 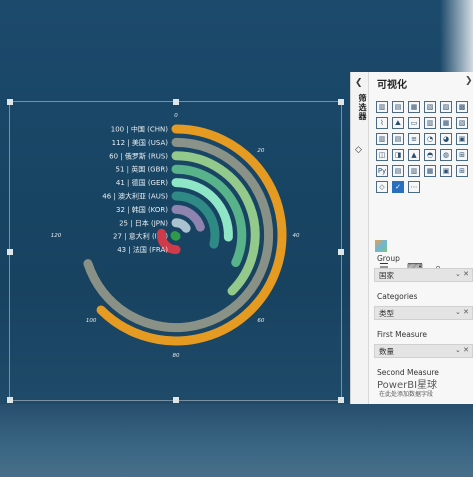 What do you see at coordinates (414, 187) in the screenshot?
I see `more-visual-icon: ⋯` at bounding box center [414, 187].